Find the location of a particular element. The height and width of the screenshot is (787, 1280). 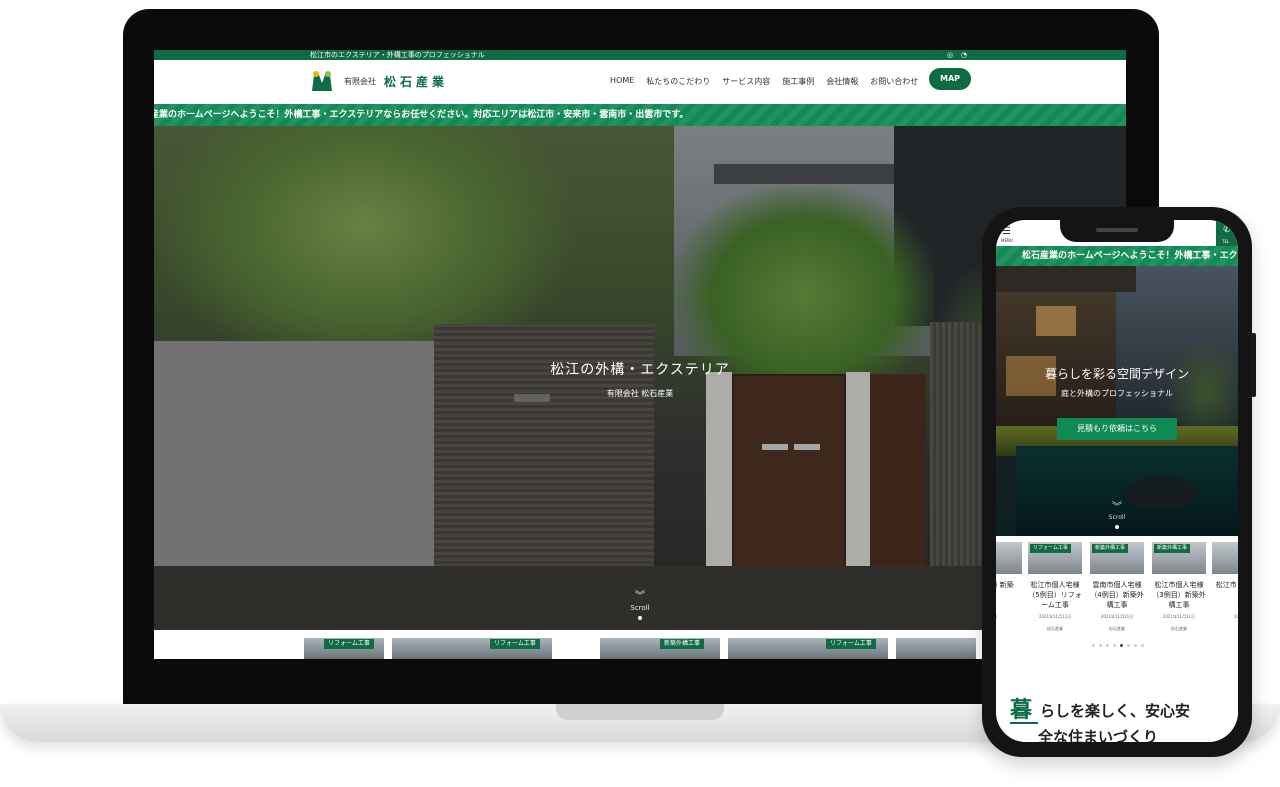

estimate-button: 見積もり依頼はこちら is located at coordinates (1117, 429).